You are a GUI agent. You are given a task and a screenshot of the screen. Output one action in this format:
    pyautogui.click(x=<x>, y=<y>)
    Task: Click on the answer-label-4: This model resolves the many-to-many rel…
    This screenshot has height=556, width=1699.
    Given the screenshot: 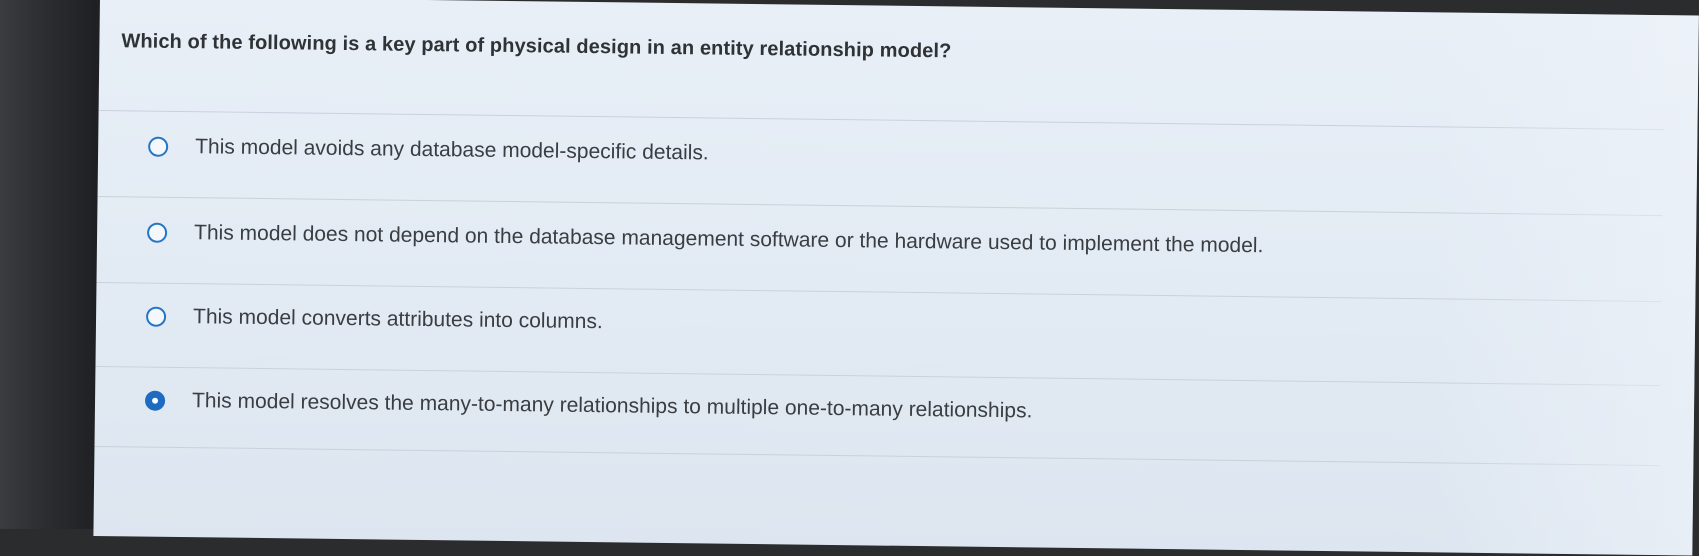 What is the action you would take?
    pyautogui.click(x=612, y=406)
    